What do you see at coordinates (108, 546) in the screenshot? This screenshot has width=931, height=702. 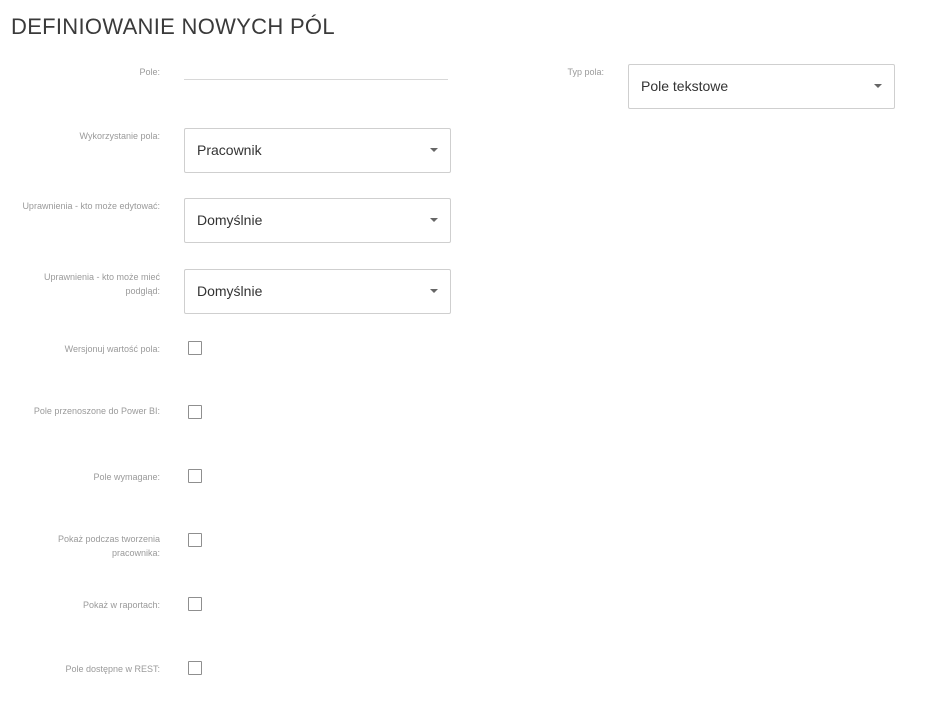 I see `tworzenie-label: Pokaż podczas tworzenia pracownika:` at bounding box center [108, 546].